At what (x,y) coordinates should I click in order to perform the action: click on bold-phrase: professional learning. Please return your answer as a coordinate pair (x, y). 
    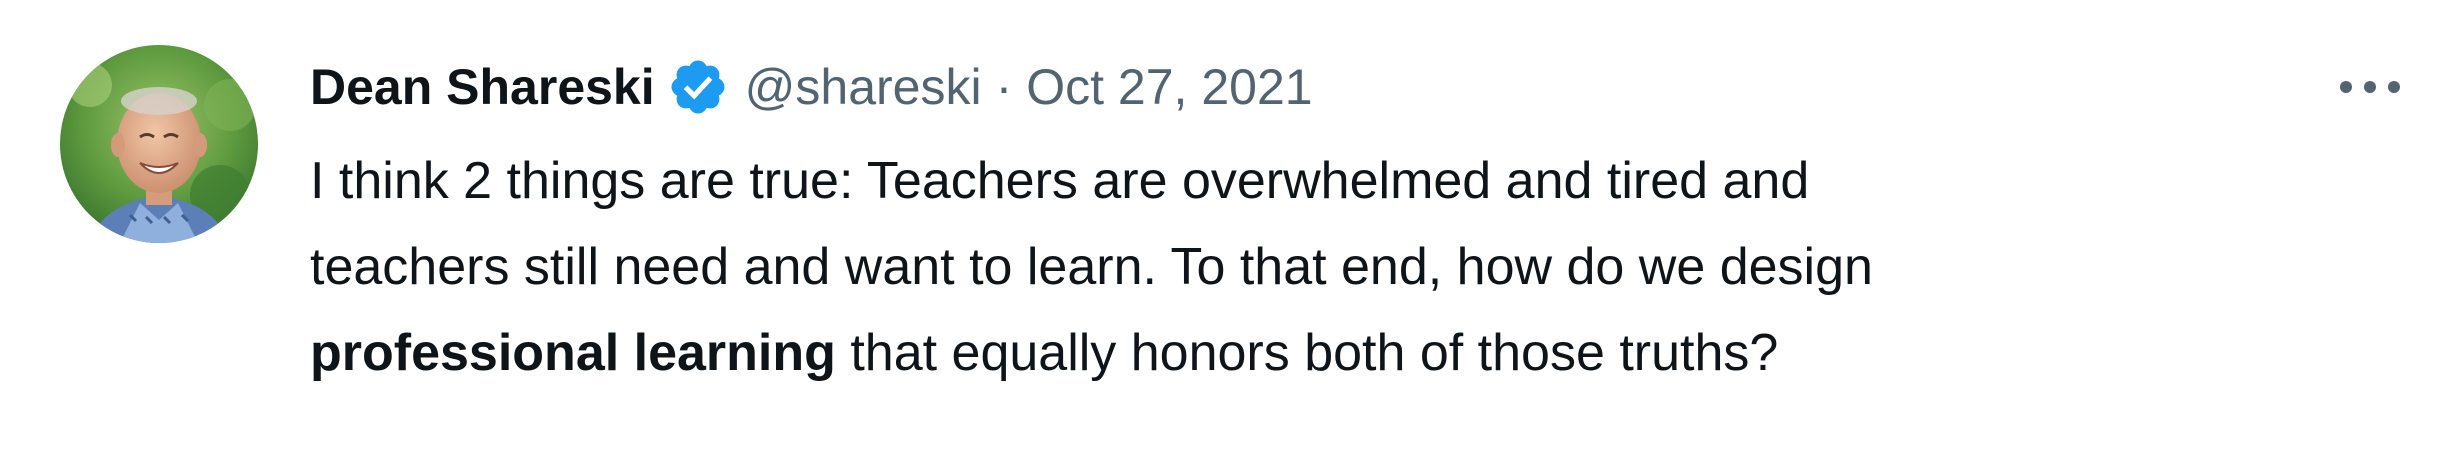
    Looking at the image, I should click on (573, 353).